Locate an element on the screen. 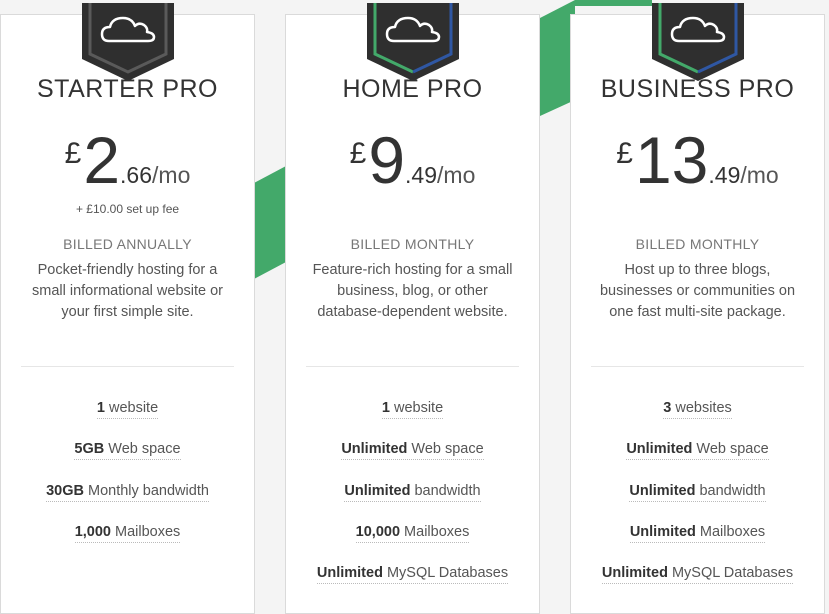 Image resolution: width=829 pixels, height=614 pixels. price-integer: 13 is located at coordinates (671, 160).